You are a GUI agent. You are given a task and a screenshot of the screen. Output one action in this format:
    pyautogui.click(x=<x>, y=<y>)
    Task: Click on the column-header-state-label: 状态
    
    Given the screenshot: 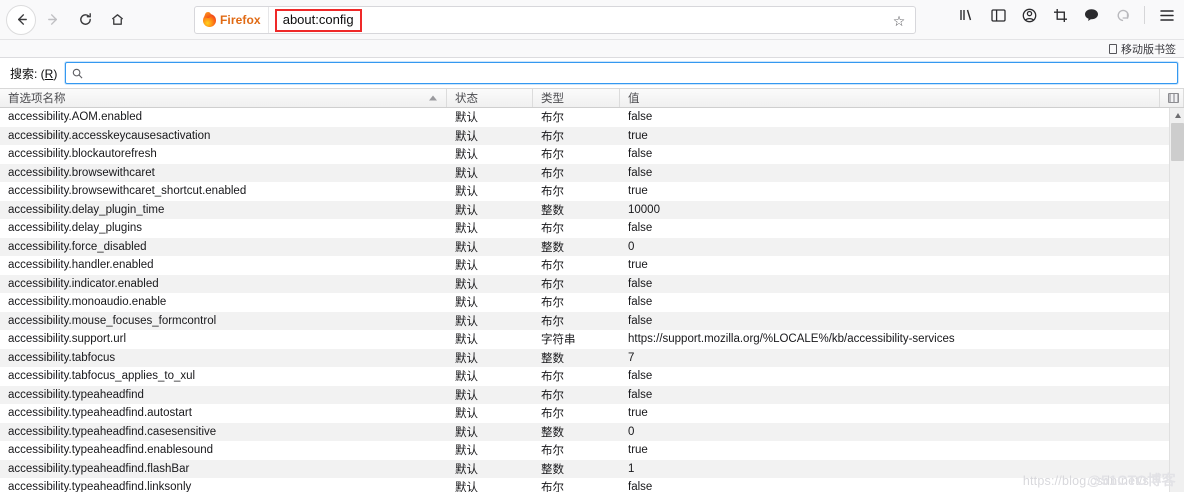 What is the action you would take?
    pyautogui.click(x=466, y=99)
    